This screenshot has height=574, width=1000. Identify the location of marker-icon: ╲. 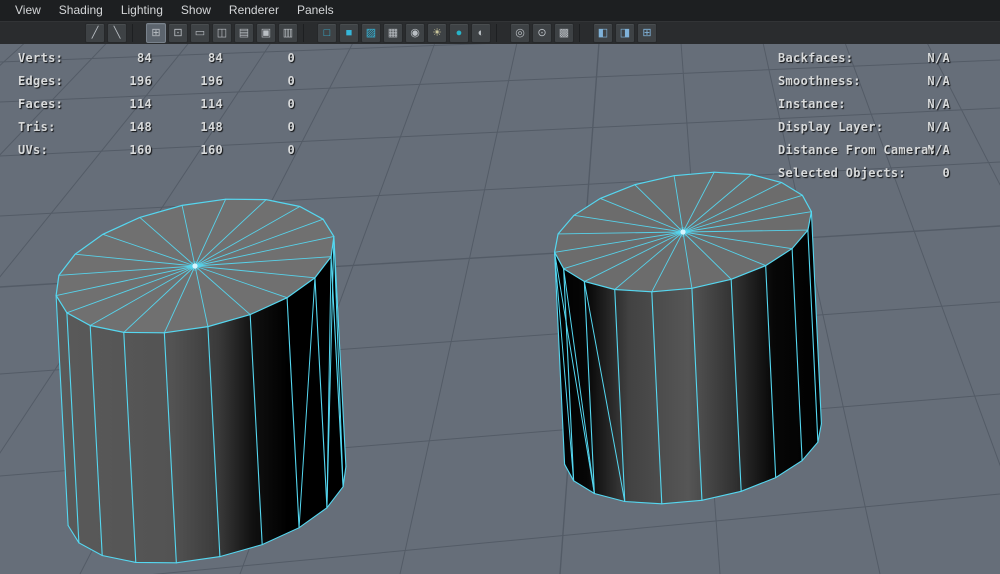
(117, 33).